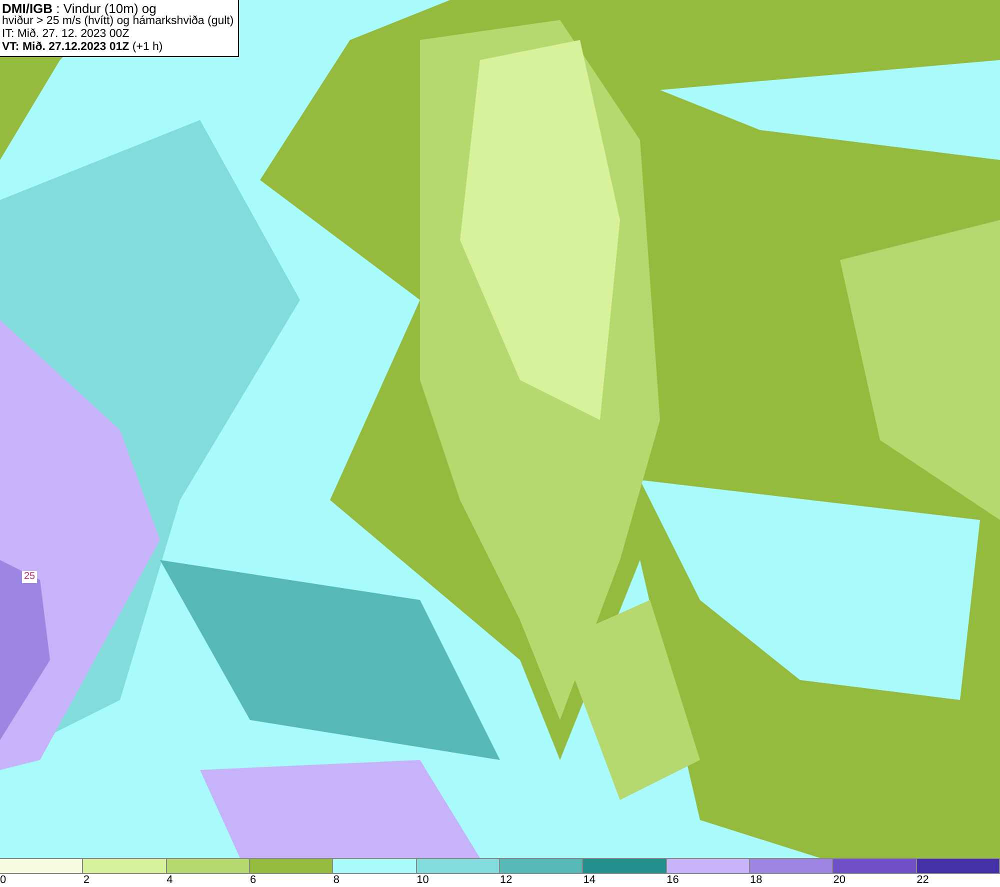 The height and width of the screenshot is (887, 1000). I want to click on title-line: VT: Mið. 27.12.2023 01Z (+1 h), so click(83, 47).